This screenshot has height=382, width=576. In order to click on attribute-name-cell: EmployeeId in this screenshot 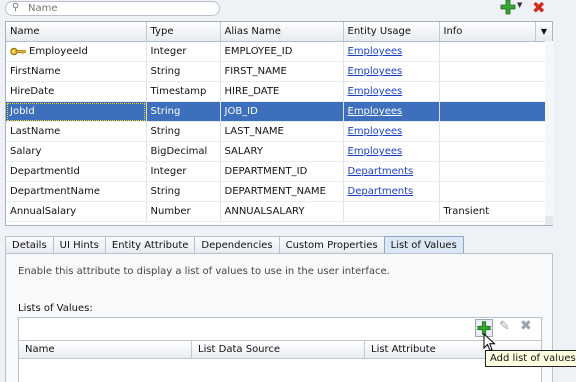, I will do `click(76, 51)`.